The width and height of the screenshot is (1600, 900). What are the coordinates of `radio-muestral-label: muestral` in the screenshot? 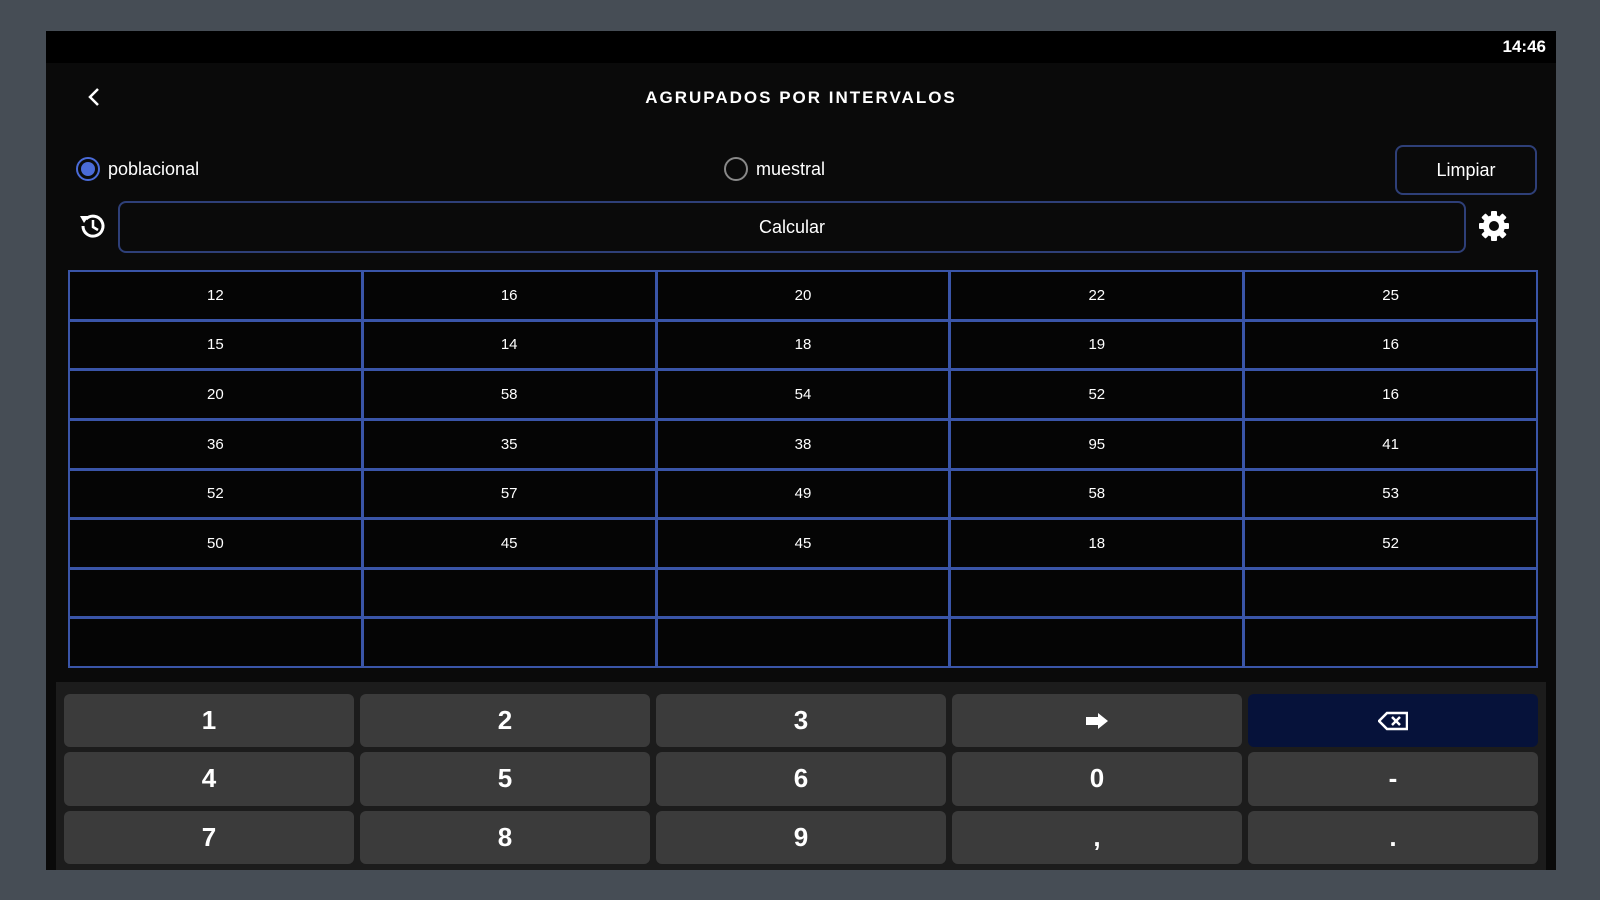 It's located at (791, 168).